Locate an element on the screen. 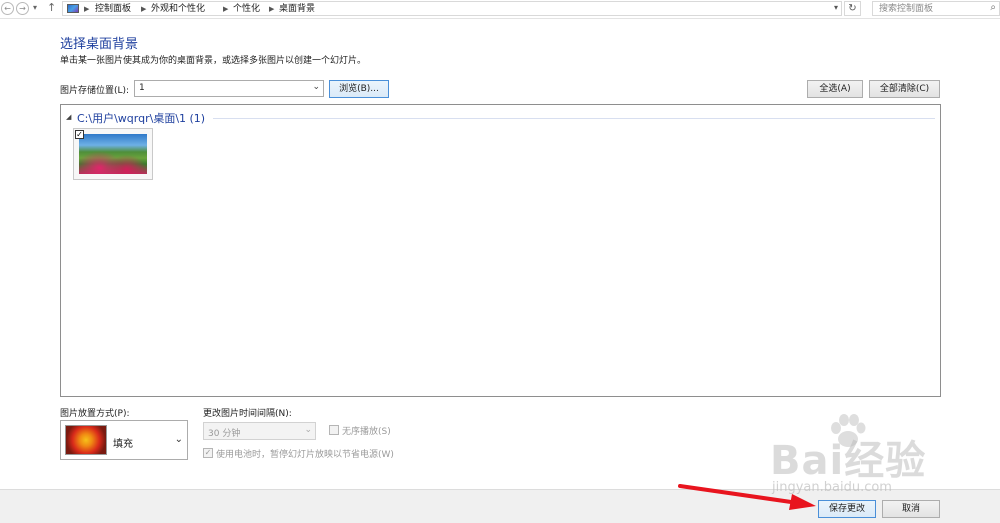 This screenshot has width=1000, height=523. chevron-down-icon: ▾ is located at coordinates (836, 7).